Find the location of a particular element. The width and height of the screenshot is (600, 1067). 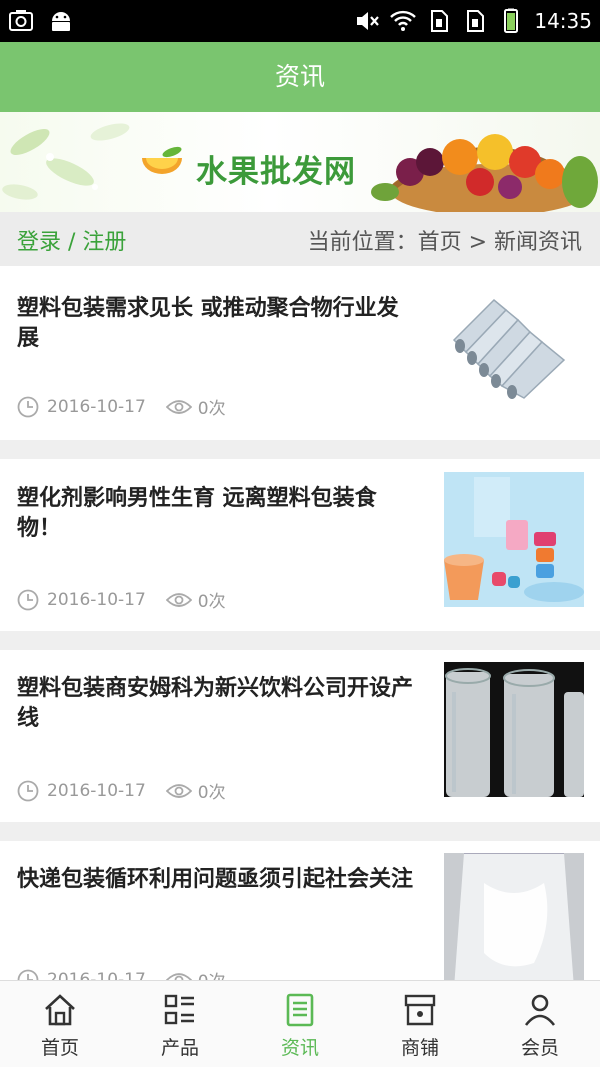

status-time: 14:35 is located at coordinates (563, 21).